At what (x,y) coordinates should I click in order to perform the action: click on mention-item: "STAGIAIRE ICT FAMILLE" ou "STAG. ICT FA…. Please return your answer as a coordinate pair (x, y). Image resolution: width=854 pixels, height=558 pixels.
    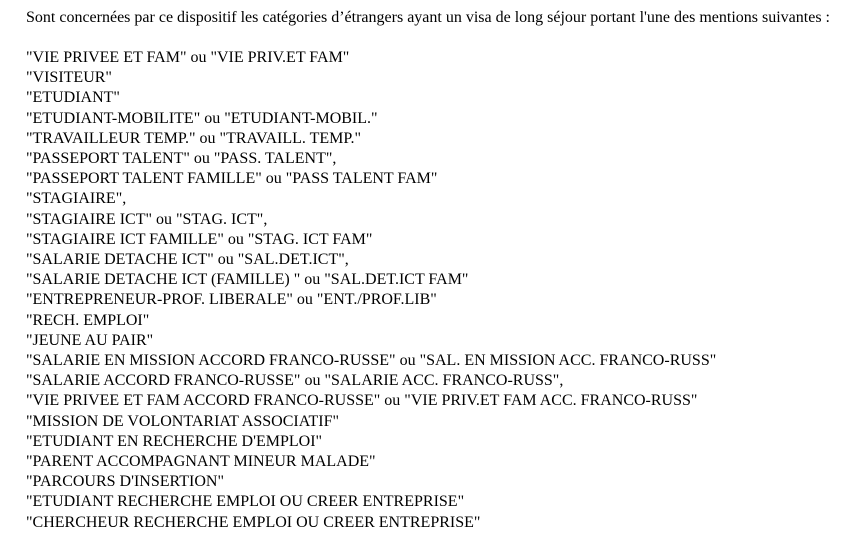
    Looking at the image, I should click on (199, 239).